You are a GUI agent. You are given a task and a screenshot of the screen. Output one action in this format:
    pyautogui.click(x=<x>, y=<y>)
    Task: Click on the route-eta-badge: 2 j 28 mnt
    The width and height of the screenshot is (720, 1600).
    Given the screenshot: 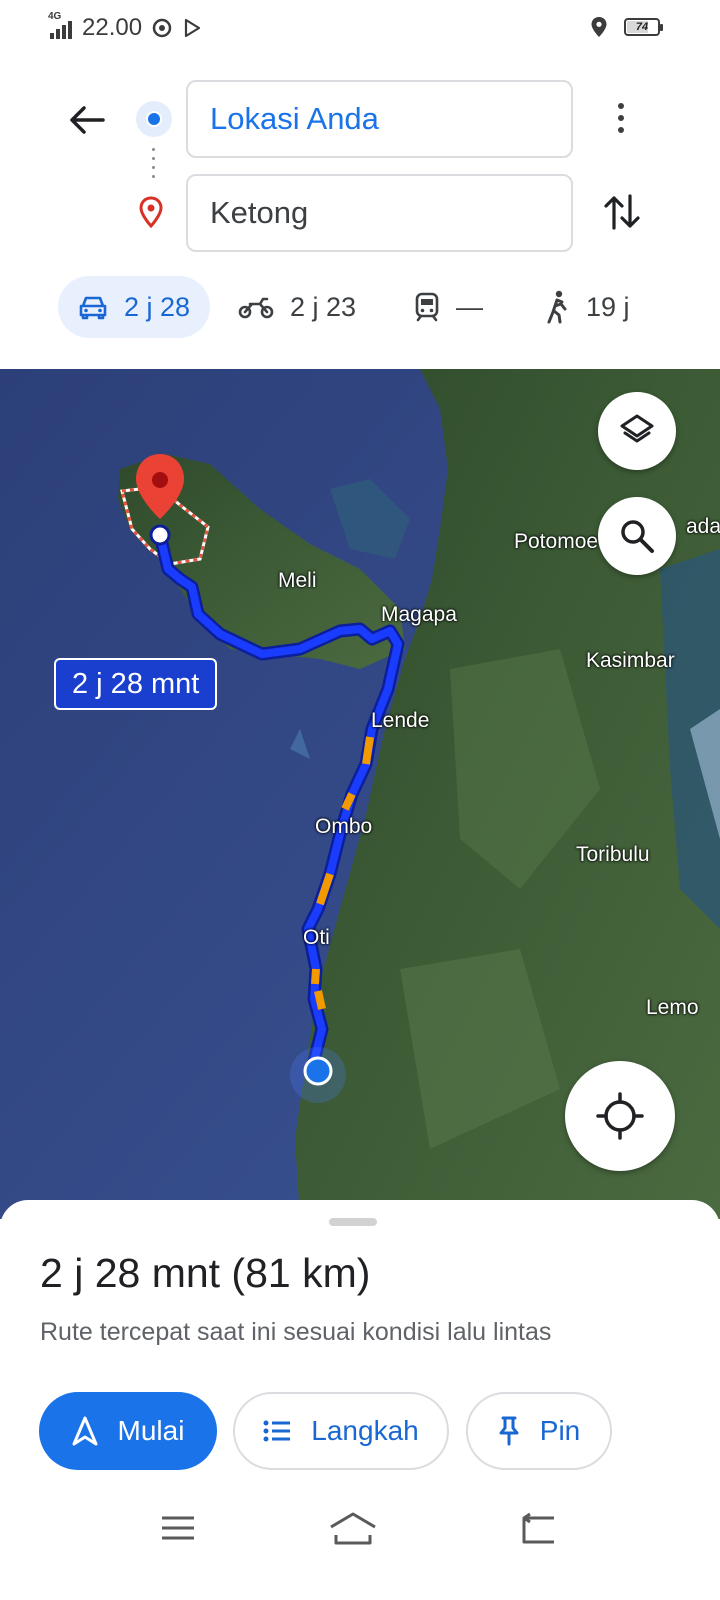 What is the action you would take?
    pyautogui.click(x=136, y=684)
    